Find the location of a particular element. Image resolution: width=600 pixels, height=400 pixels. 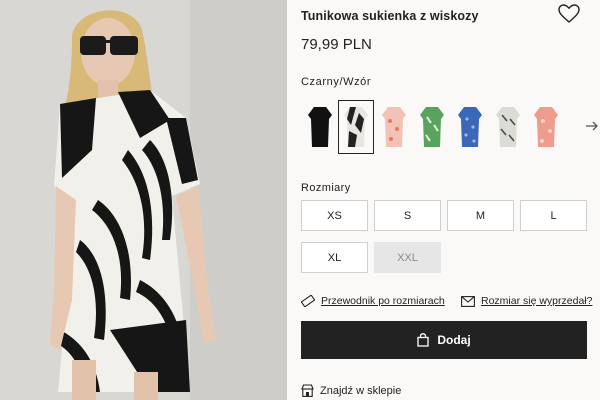

product-title: Tunikowa sukienka z wiskozy is located at coordinates (390, 16).